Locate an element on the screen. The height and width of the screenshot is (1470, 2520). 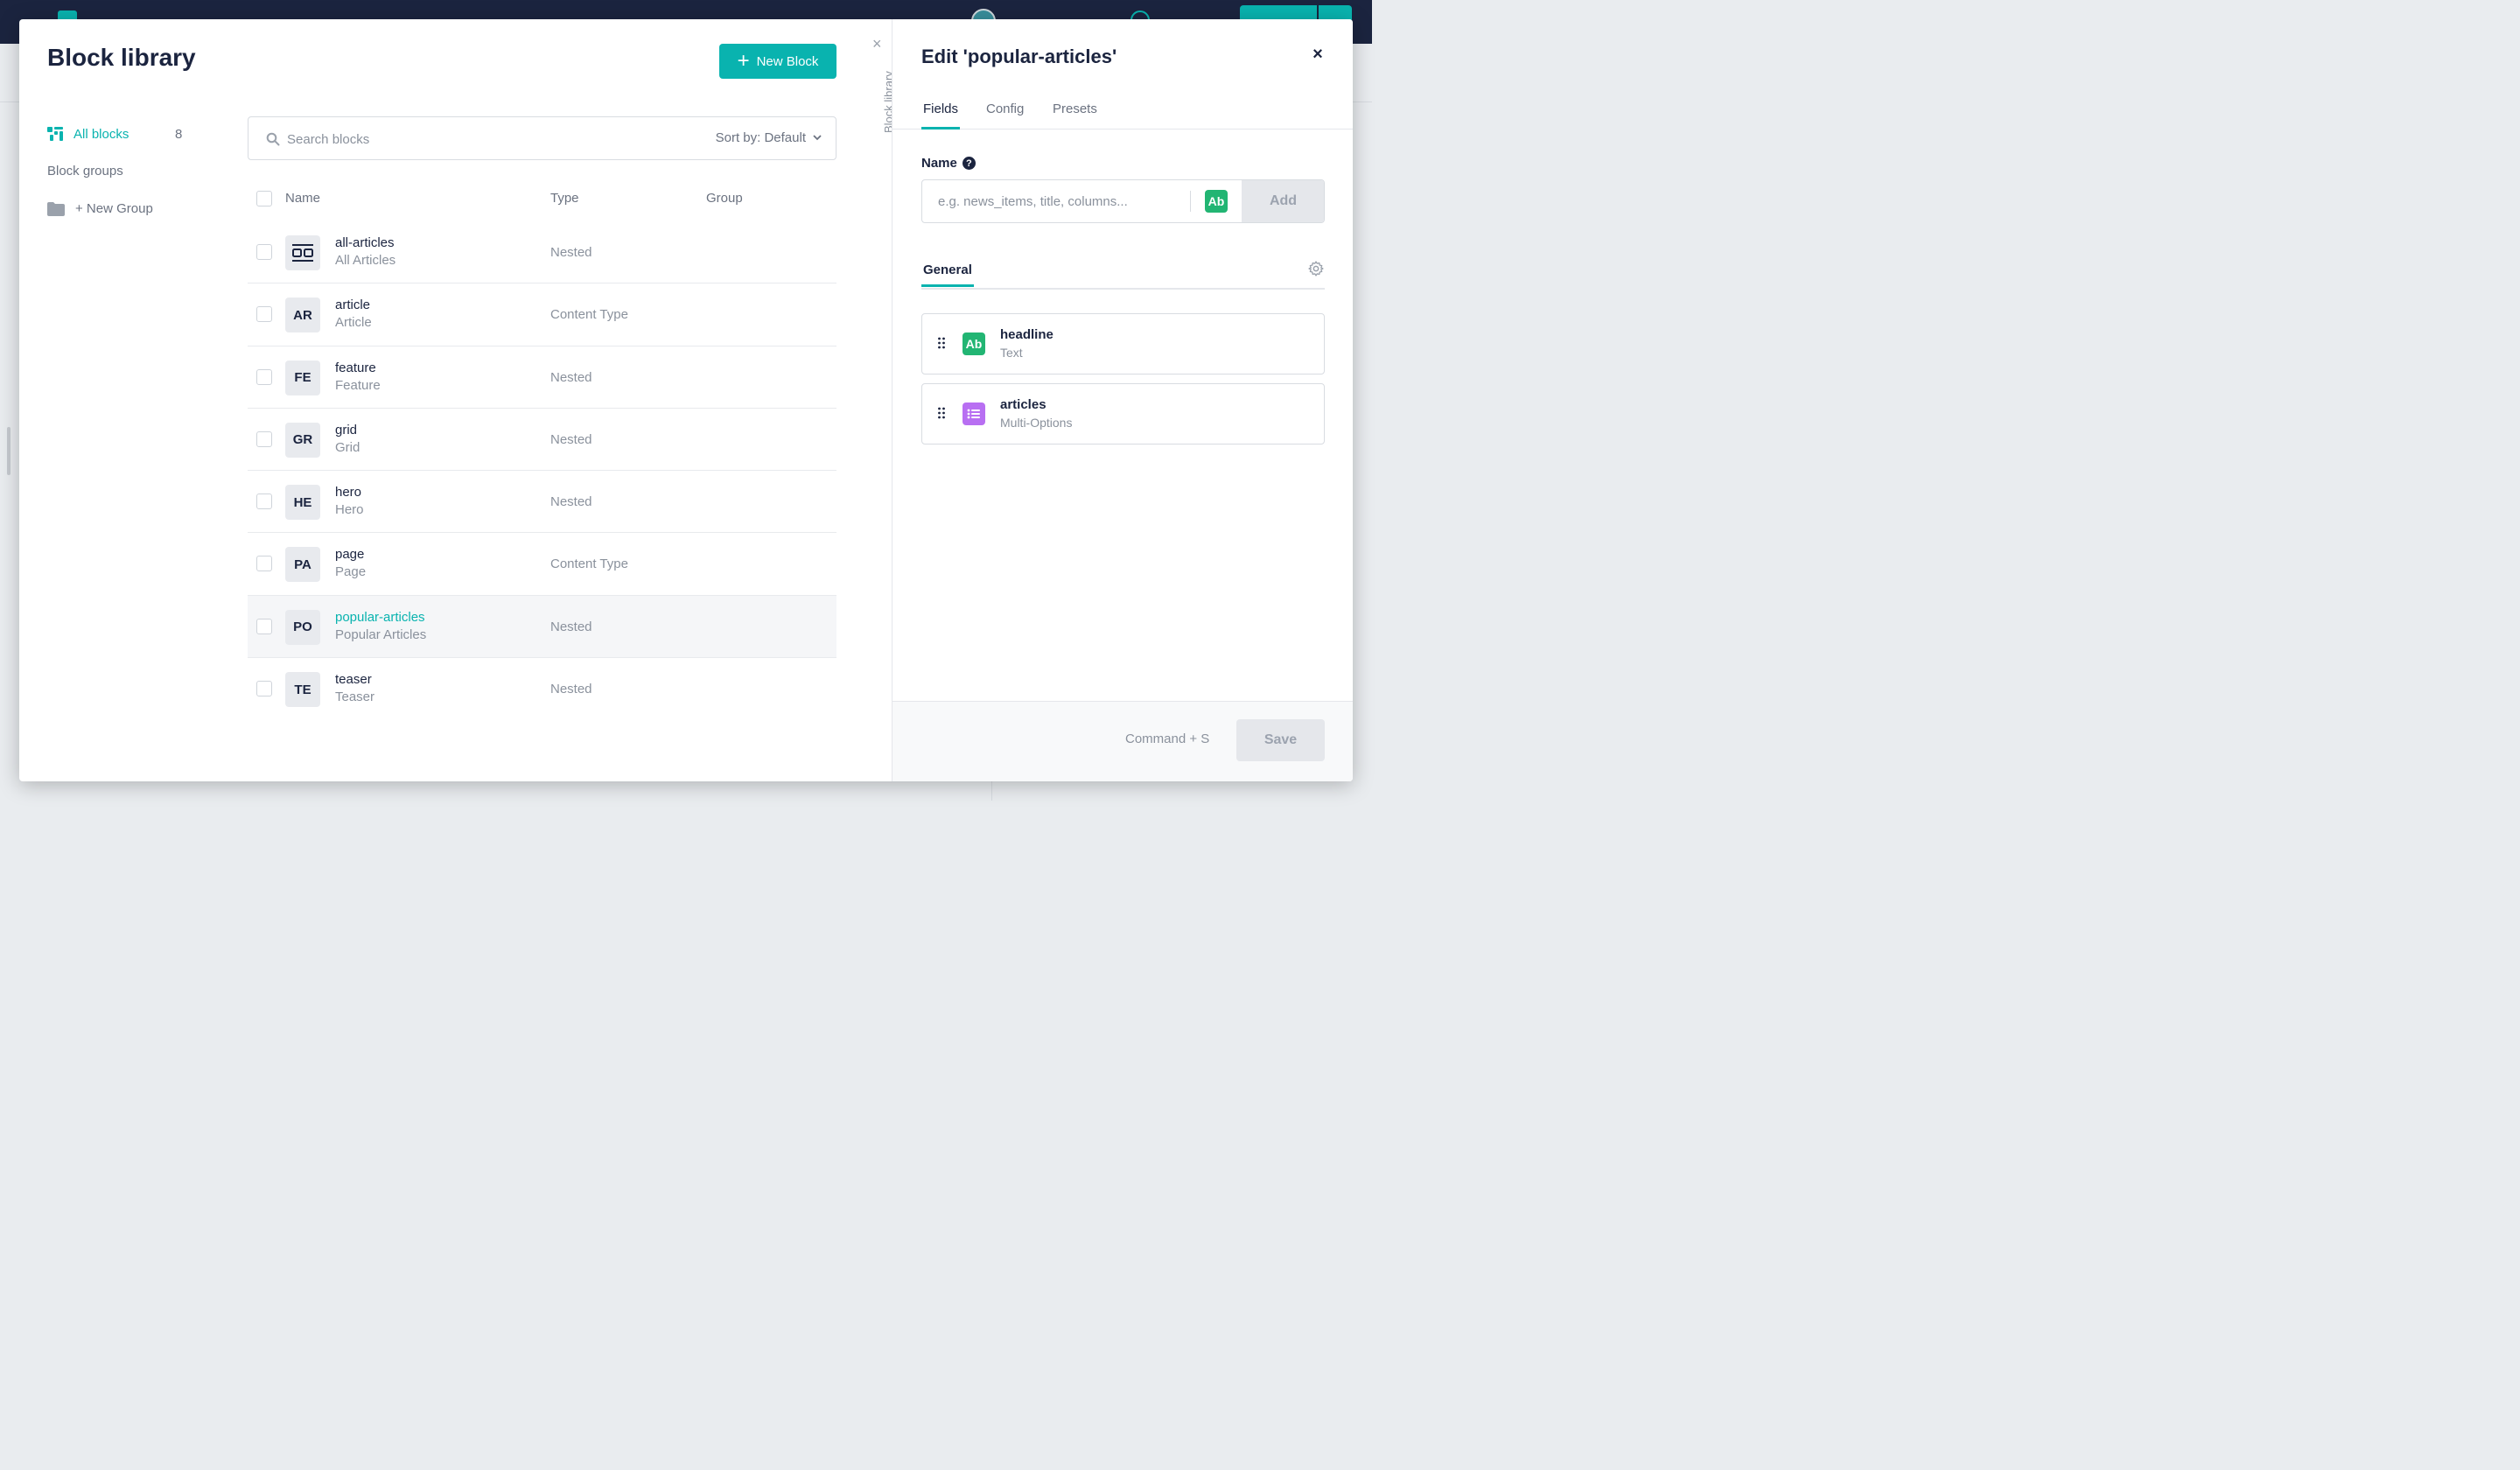
search-bar: Sort by: Default is located at coordinates (542, 138).